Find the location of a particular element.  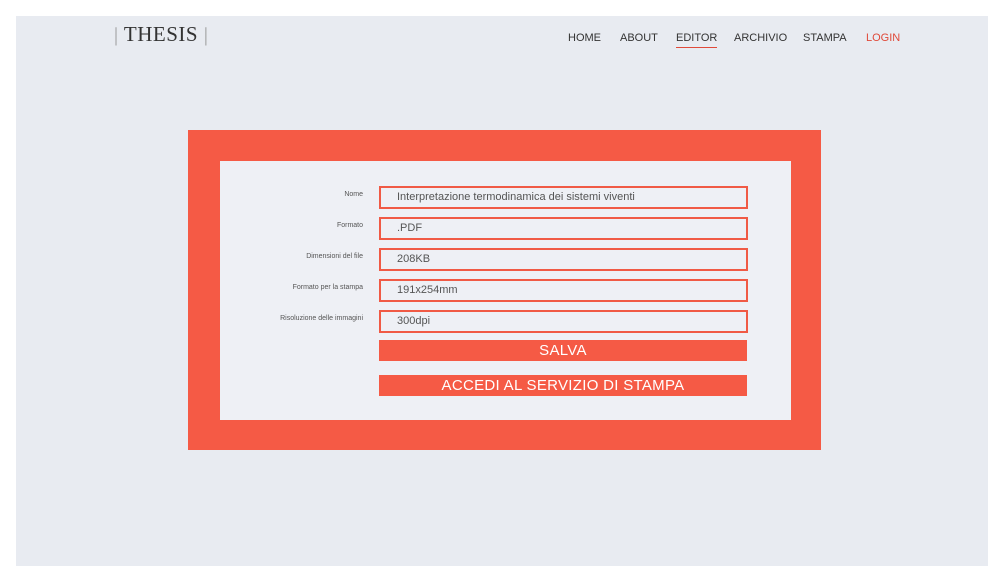

nav-login: LOGIN is located at coordinates (883, 38).